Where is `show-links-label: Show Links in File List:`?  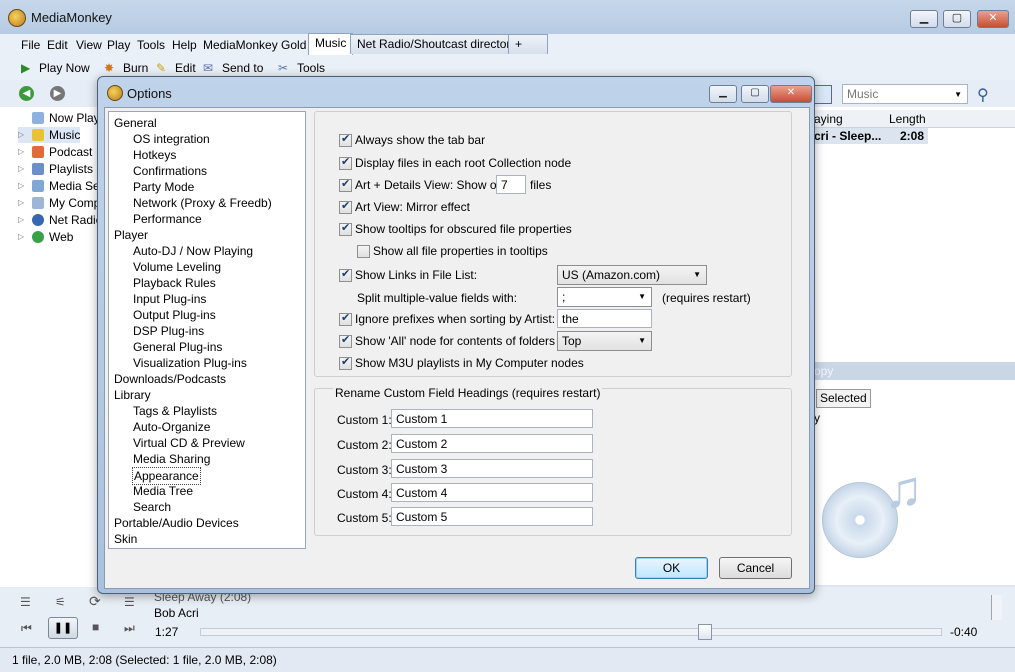 show-links-label: Show Links in File List: is located at coordinates (416, 275).